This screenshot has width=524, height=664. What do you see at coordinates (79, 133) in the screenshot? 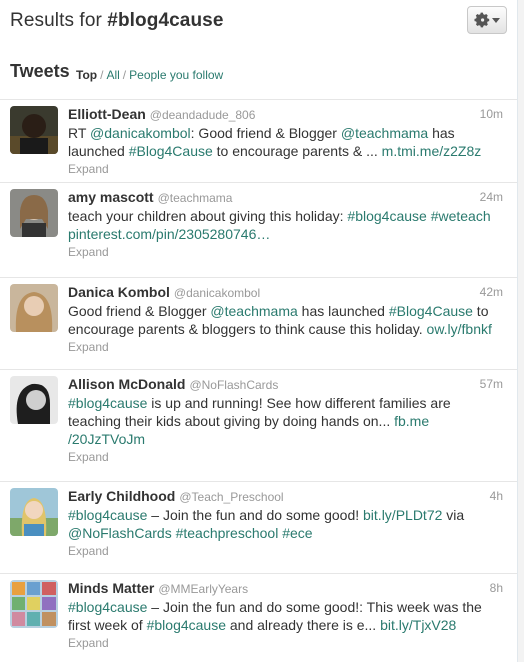
I see `tweet-text-segment: RT` at bounding box center [79, 133].